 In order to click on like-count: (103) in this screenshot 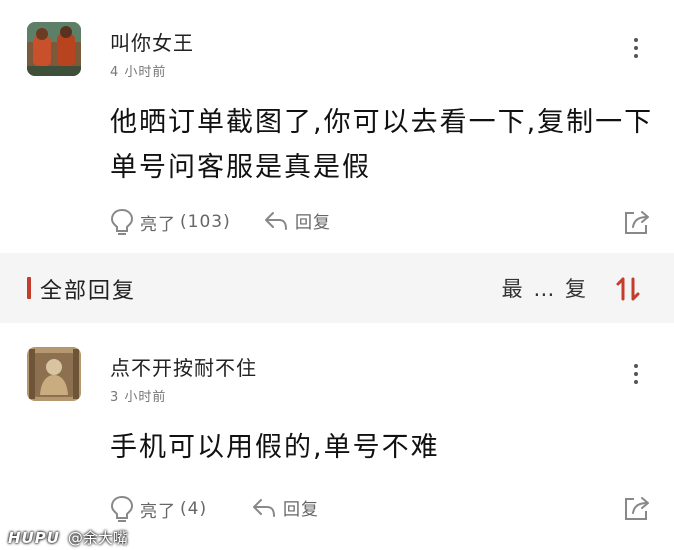, I will do `click(205, 222)`.